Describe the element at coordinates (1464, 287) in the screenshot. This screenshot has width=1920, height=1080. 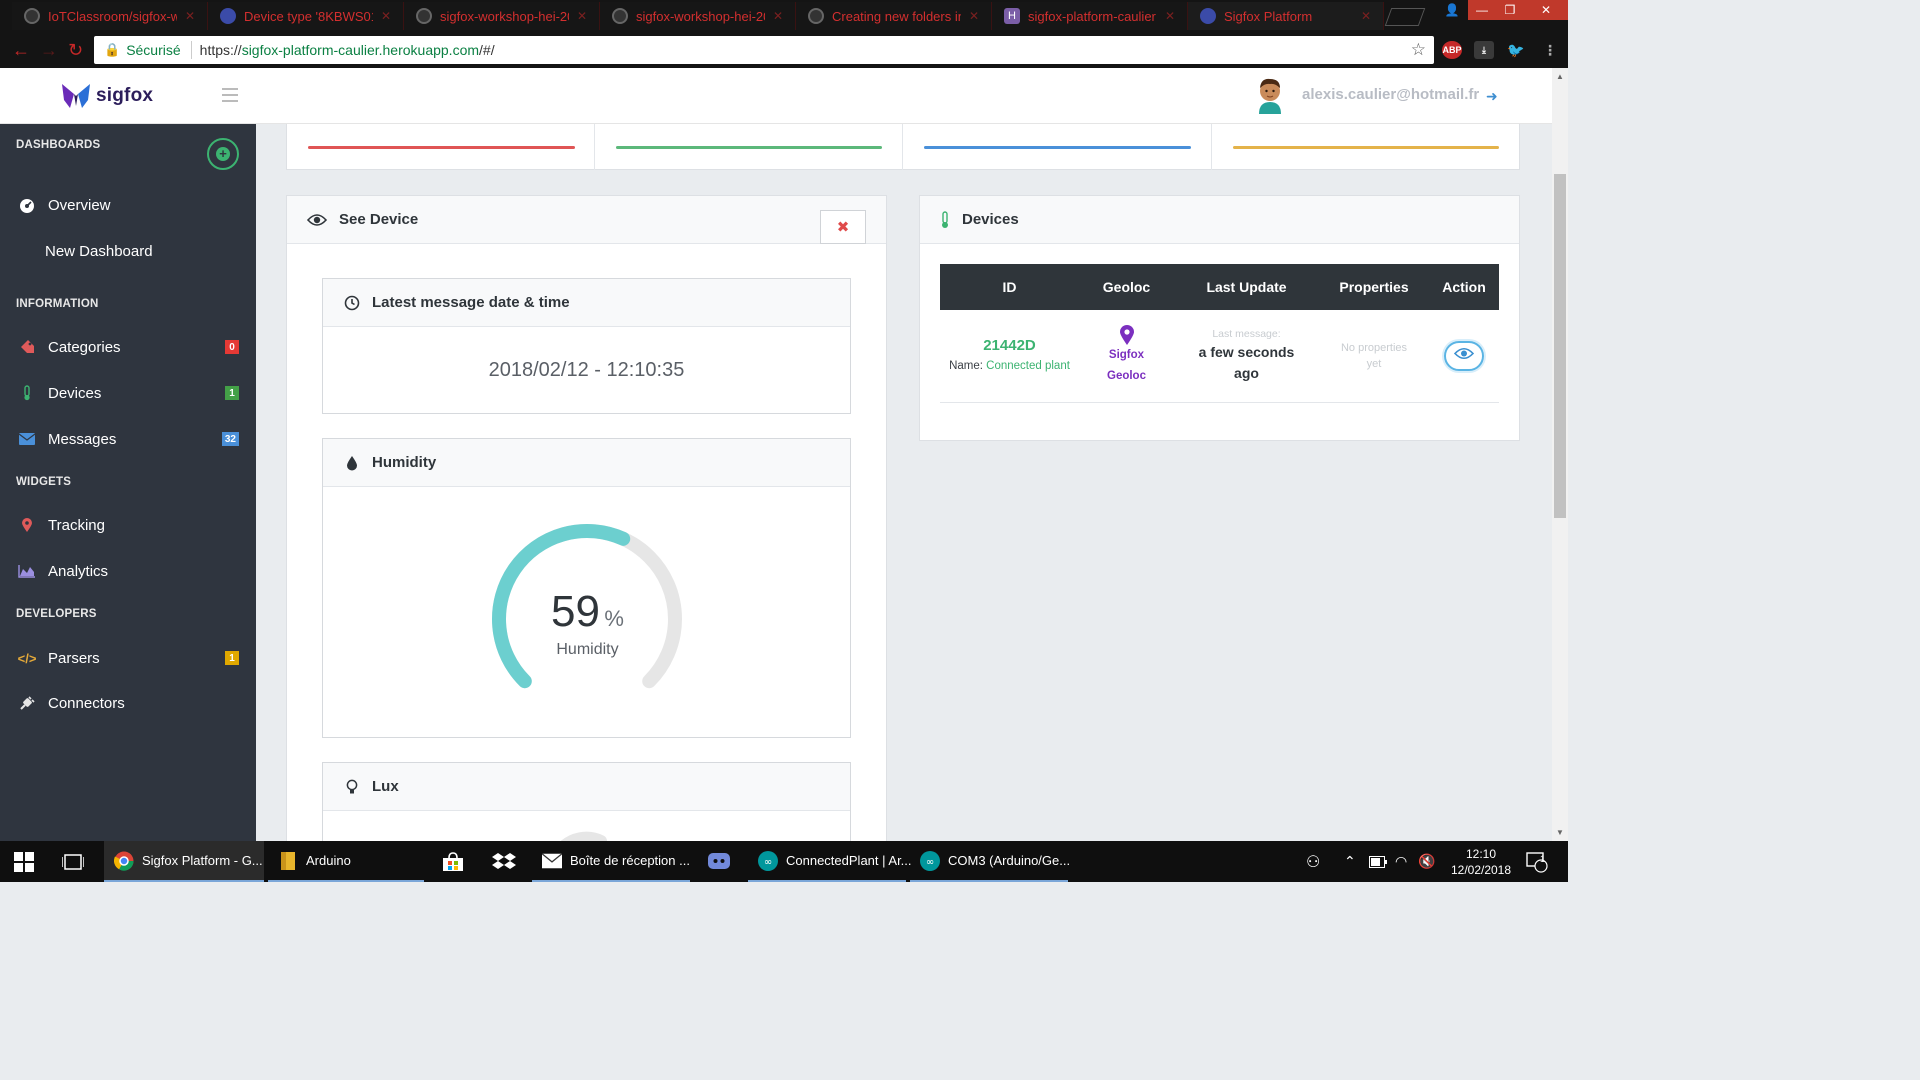
I see `column-header: Action` at that location.